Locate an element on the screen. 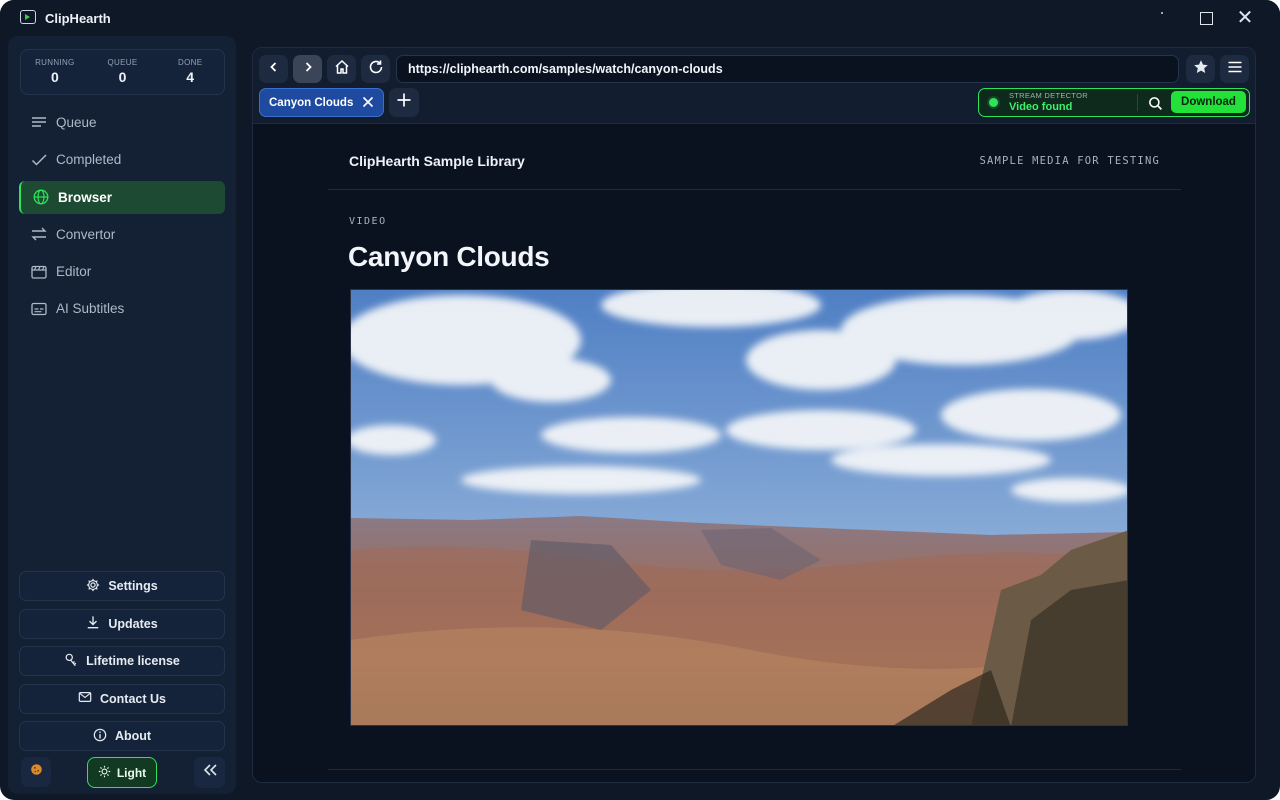 The height and width of the screenshot is (800, 1280). chevrons-left-icon is located at coordinates (210, 772).